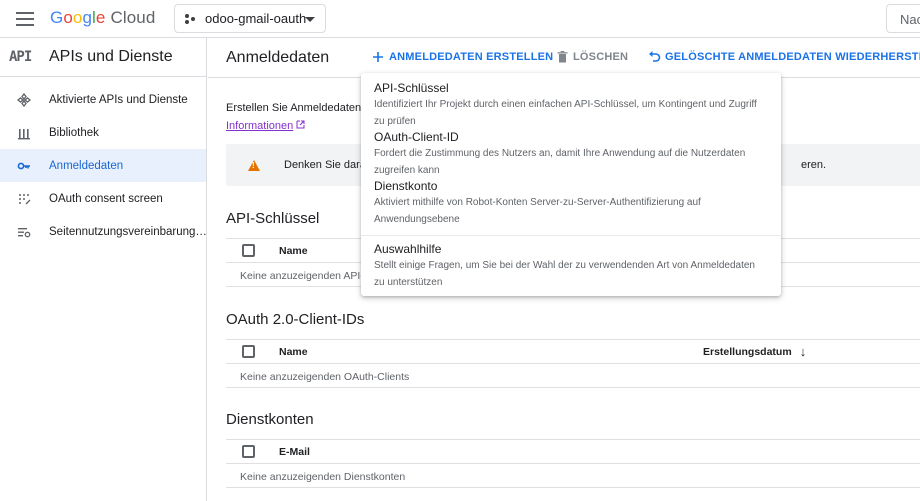 This screenshot has height=501, width=920. I want to click on api-keys-title: API-Schlüssel, so click(273, 218).